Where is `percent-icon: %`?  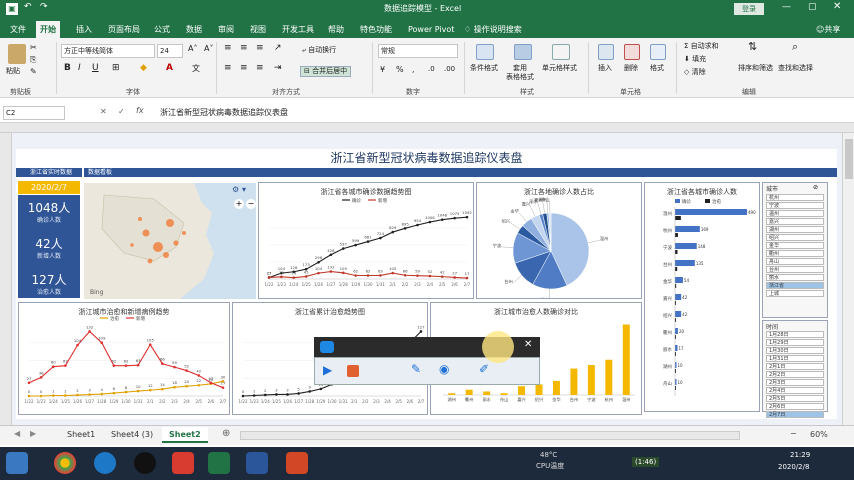
percent-icon: % is located at coordinates (400, 69).